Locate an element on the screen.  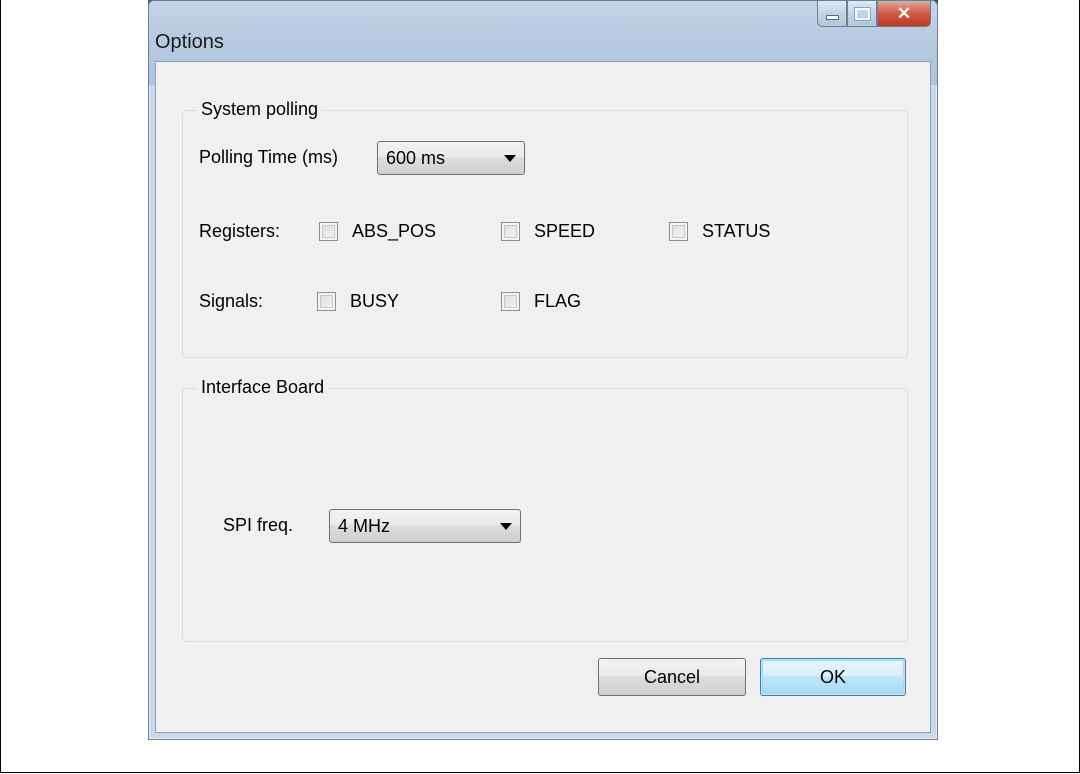
system-polling-title: System polling is located at coordinates (260, 109).